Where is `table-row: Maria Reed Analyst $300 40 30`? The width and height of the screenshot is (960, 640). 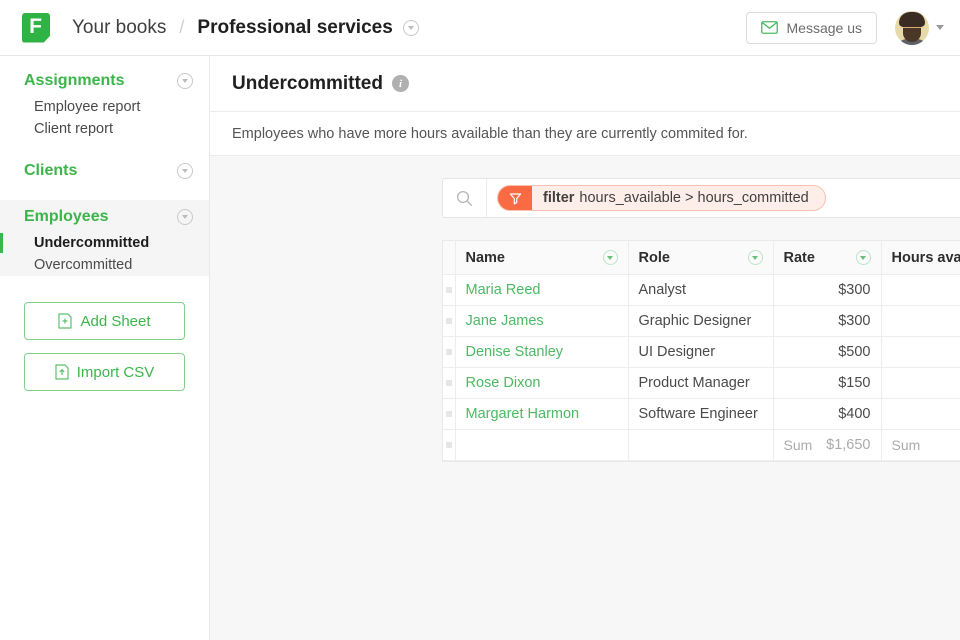
table-row: Maria Reed Analyst $300 40 30 is located at coordinates (701, 290).